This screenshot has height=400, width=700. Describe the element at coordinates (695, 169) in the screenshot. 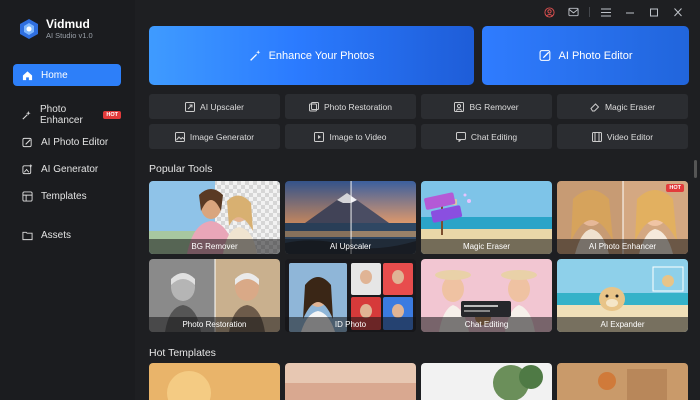

I see `scrollbar` at that location.